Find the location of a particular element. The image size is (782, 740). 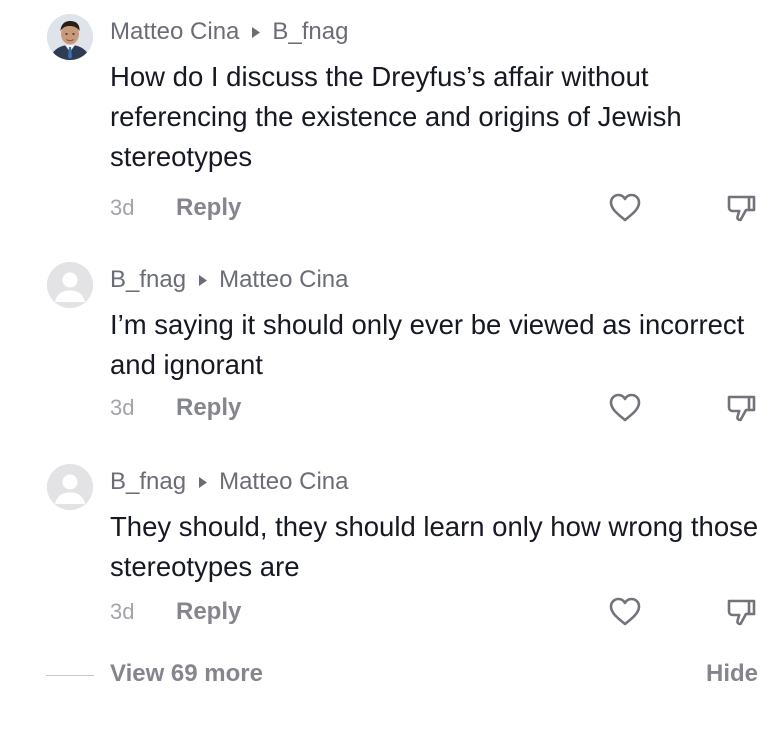

view-more-button: View 69 more is located at coordinates (186, 674).